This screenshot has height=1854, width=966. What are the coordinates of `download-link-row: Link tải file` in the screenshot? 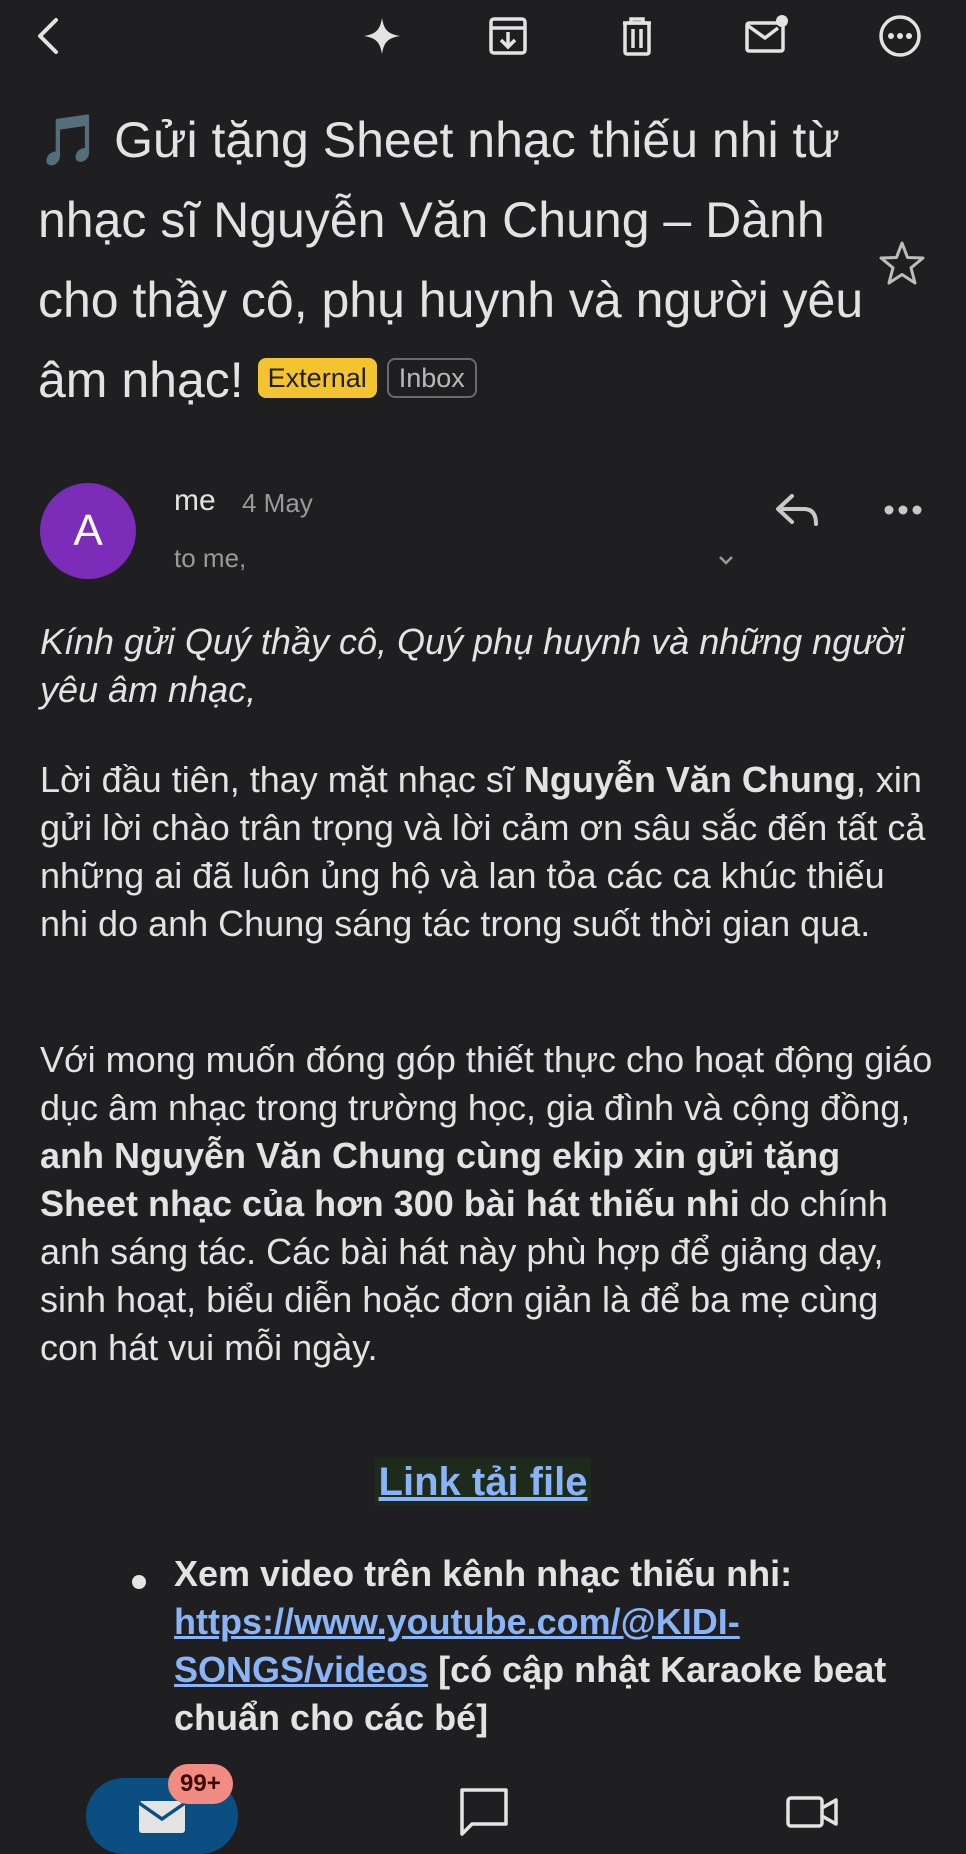 It's located at (483, 1482).